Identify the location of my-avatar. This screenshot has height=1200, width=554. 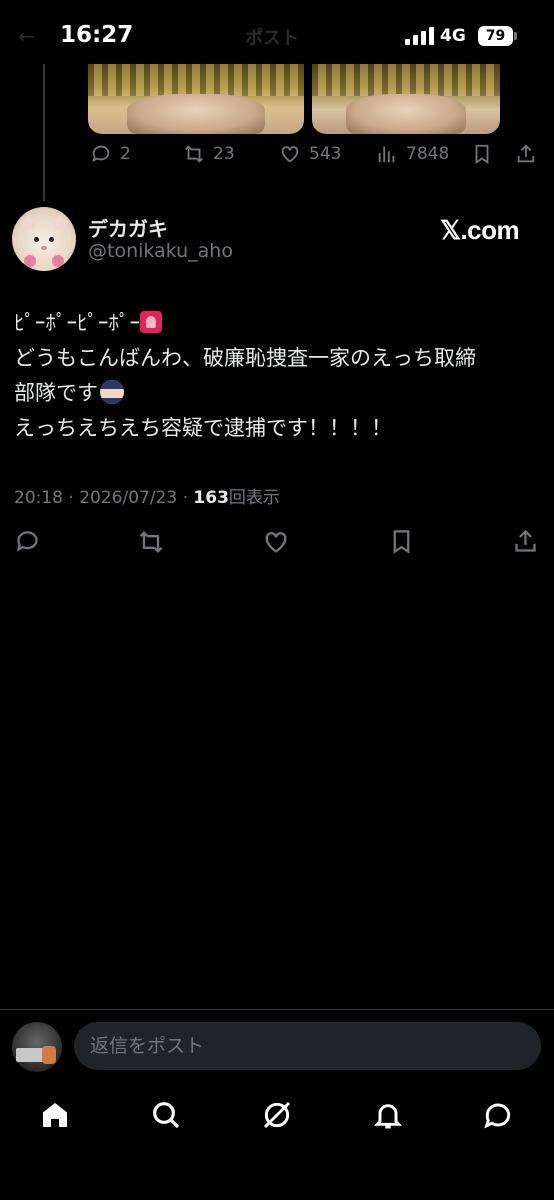
(37, 1047).